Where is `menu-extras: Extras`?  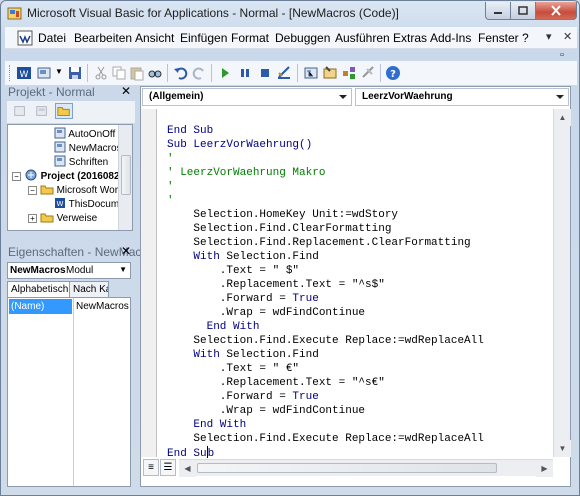 menu-extras: Extras is located at coordinates (410, 38).